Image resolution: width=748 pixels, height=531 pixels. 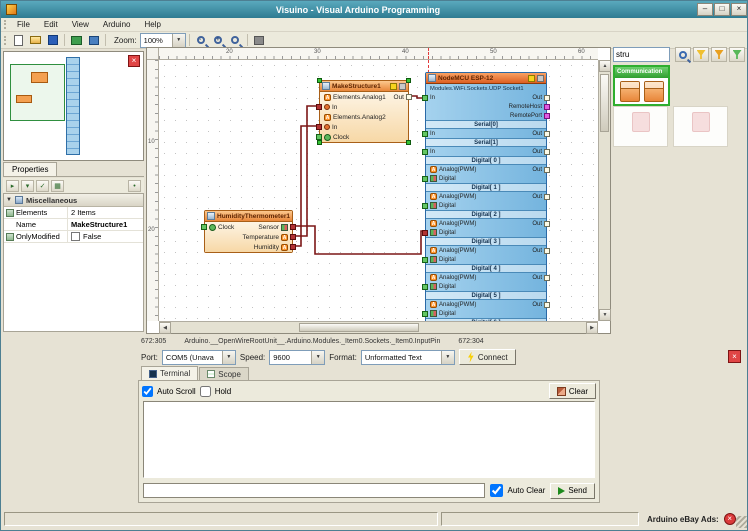 I want to click on component-header: MakeStructure1, so click(x=364, y=86).